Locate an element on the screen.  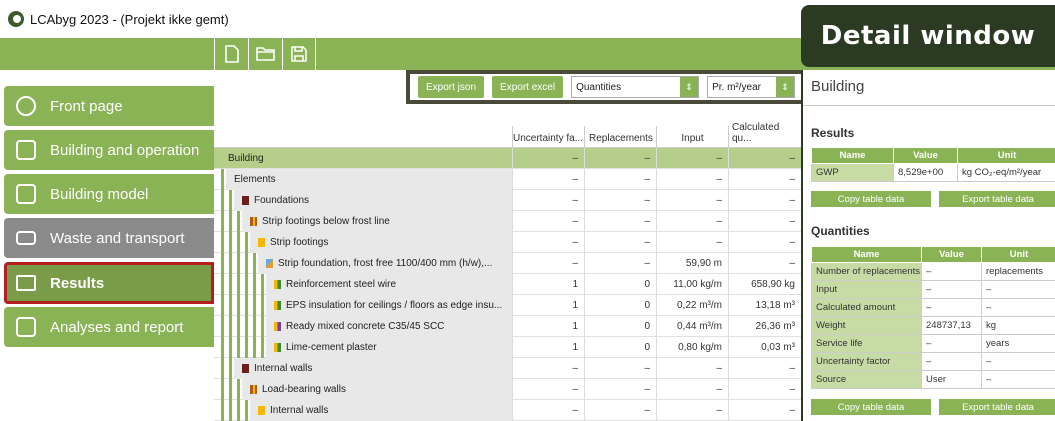
table-row: Uncertainty factor – – is located at coordinates (933, 361).